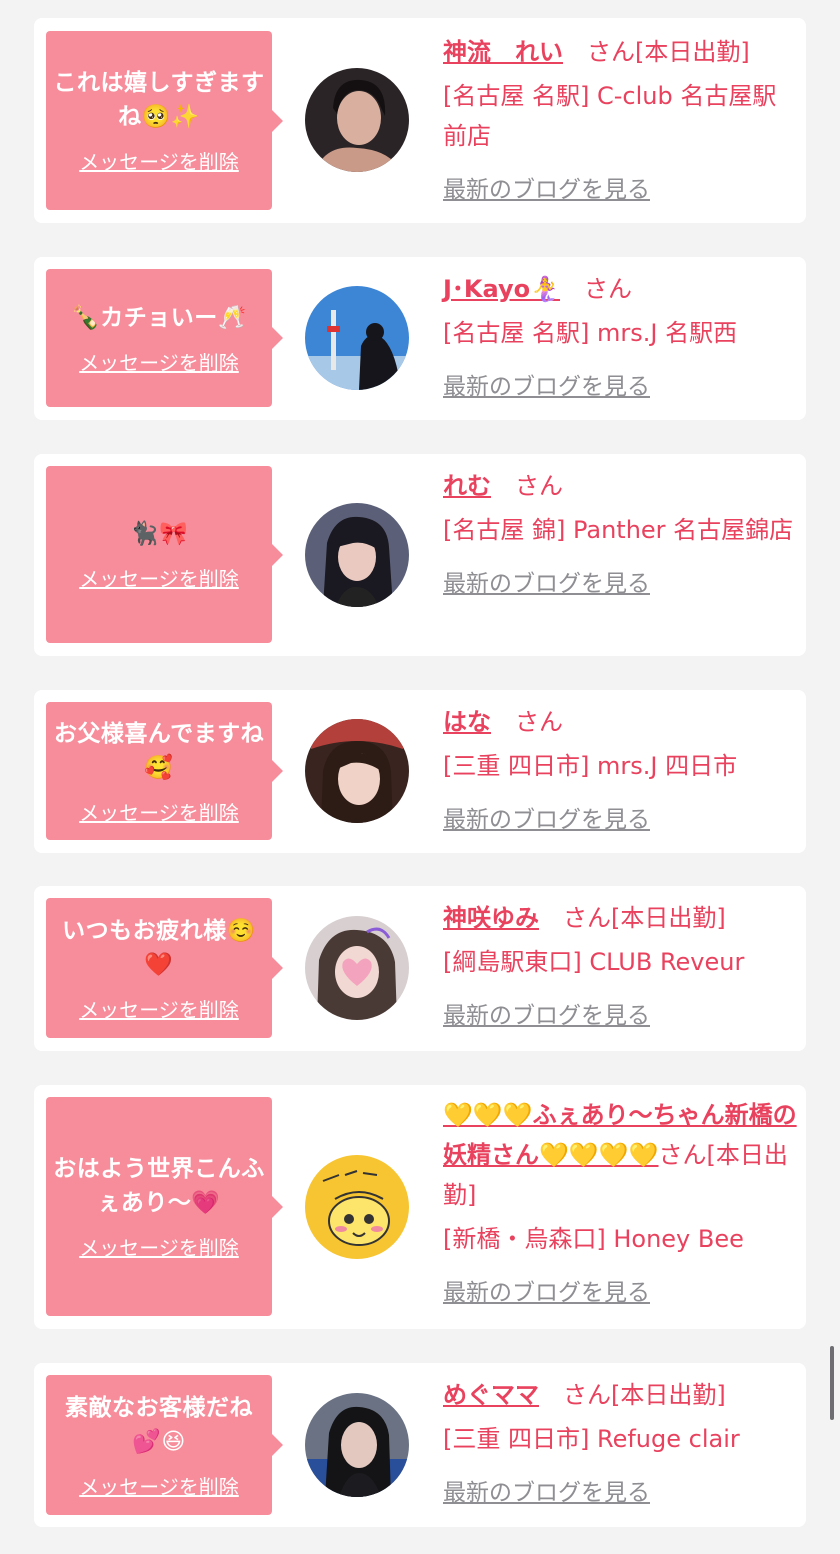 The width and height of the screenshot is (840, 1554). What do you see at coordinates (610, 116) in the screenshot?
I see `shop-name: [名古屋 名駅] C-club 名古屋駅前店` at bounding box center [610, 116].